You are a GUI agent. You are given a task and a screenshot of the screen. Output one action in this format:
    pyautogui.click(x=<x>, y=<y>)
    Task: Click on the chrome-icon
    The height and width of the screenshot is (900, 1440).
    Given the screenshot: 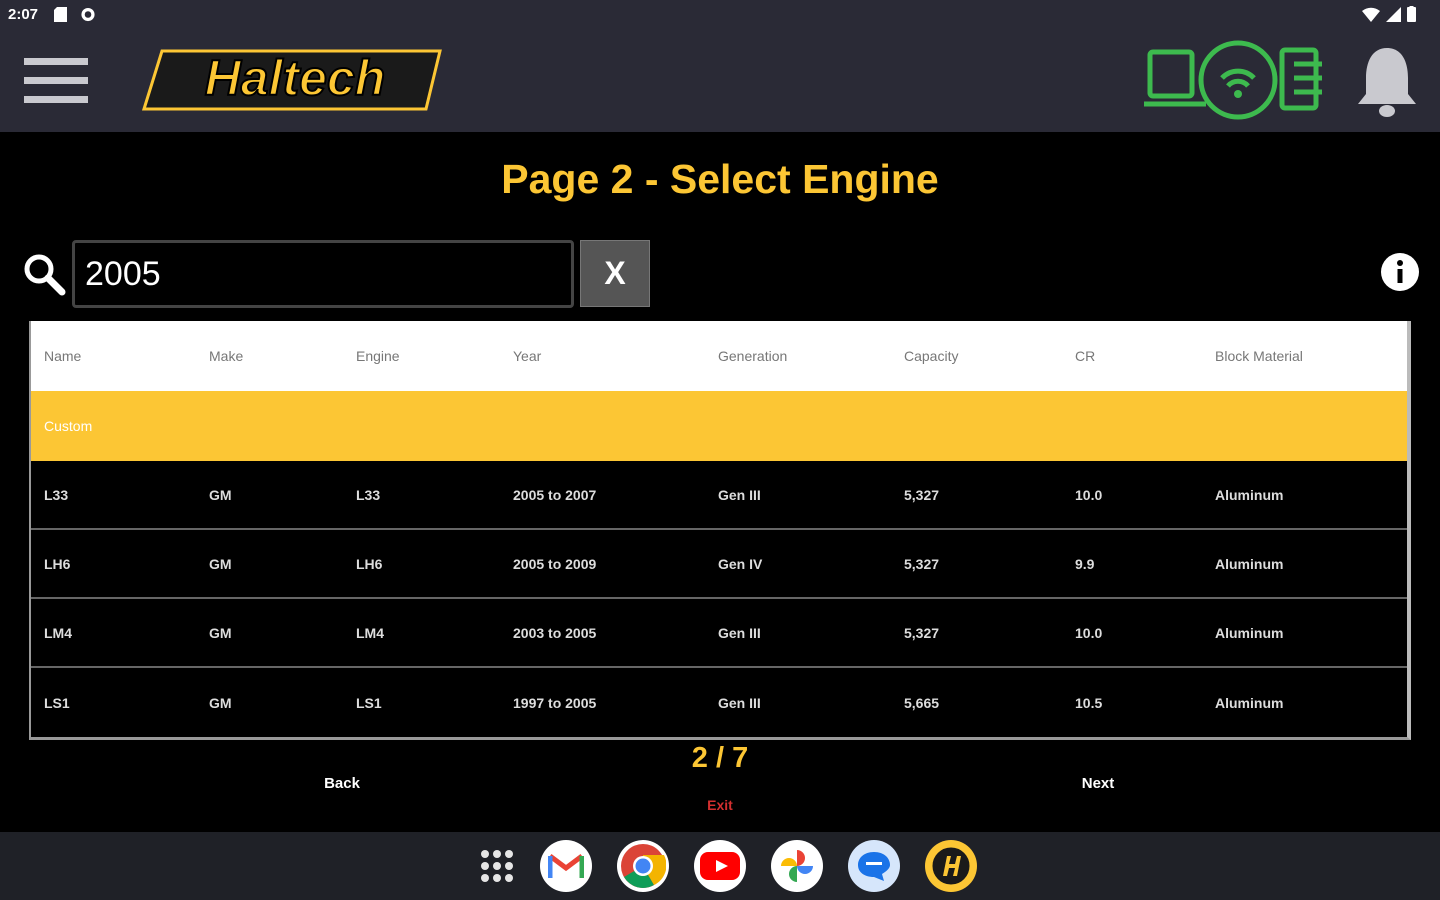 What is the action you would take?
    pyautogui.click(x=643, y=866)
    